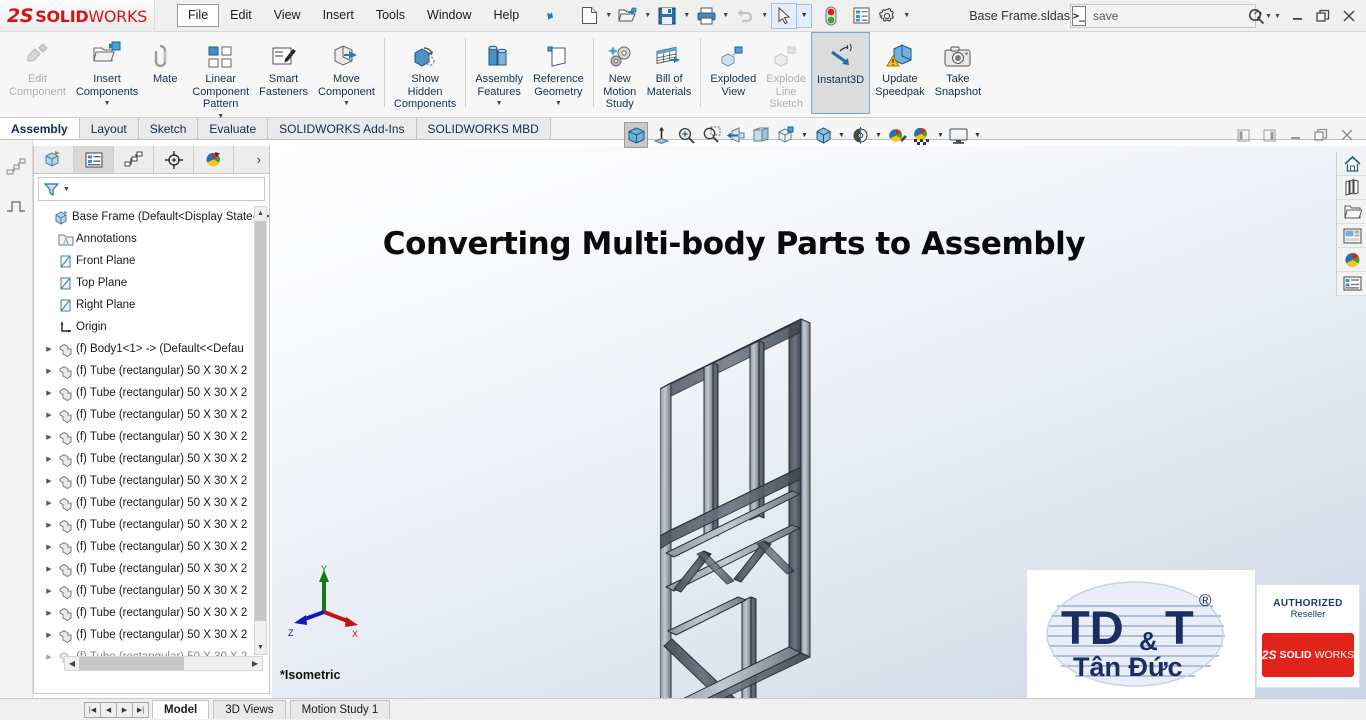 Image resolution: width=1366 pixels, height=720 pixels. Describe the element at coordinates (1351, 188) in the screenshot. I see `design-library-icon` at that location.